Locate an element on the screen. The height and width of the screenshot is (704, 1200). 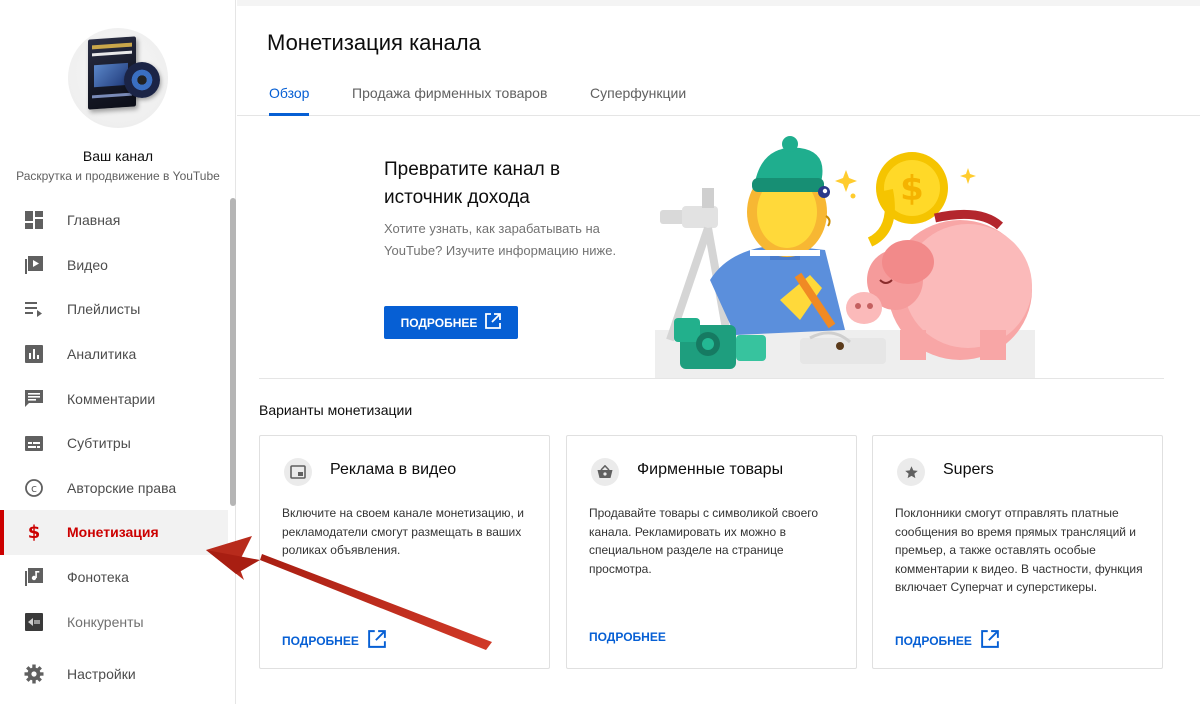
comments-icon is located at coordinates (34, 399).